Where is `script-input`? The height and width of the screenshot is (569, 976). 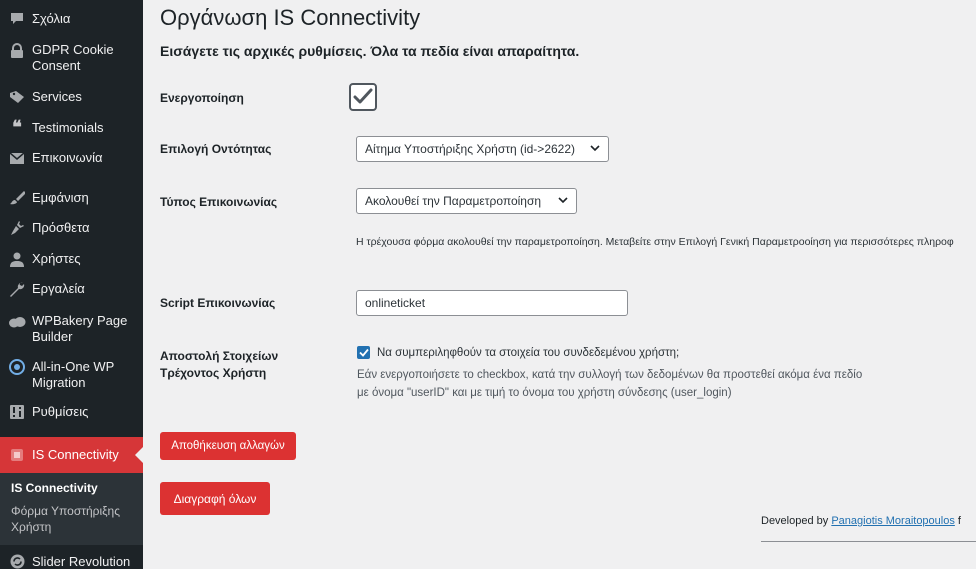 script-input is located at coordinates (492, 303).